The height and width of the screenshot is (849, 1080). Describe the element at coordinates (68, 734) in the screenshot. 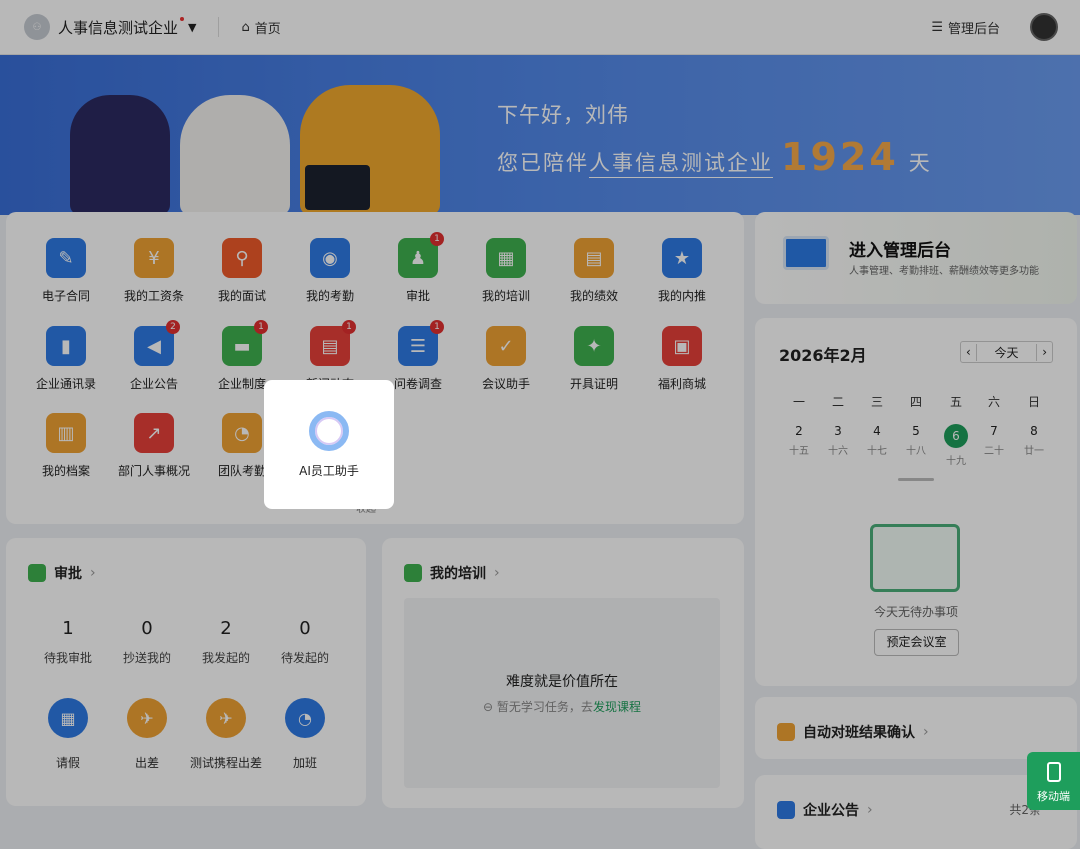

I see `approval-action: ▦ 请假` at that location.